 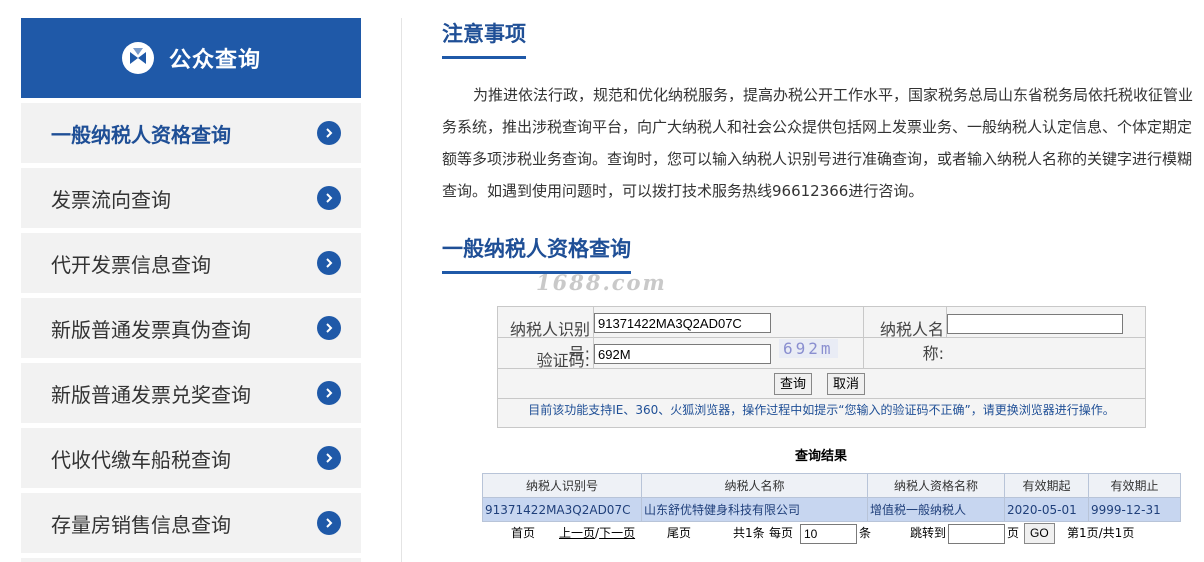 I want to click on watermark: 1688.com, so click(x=601, y=282).